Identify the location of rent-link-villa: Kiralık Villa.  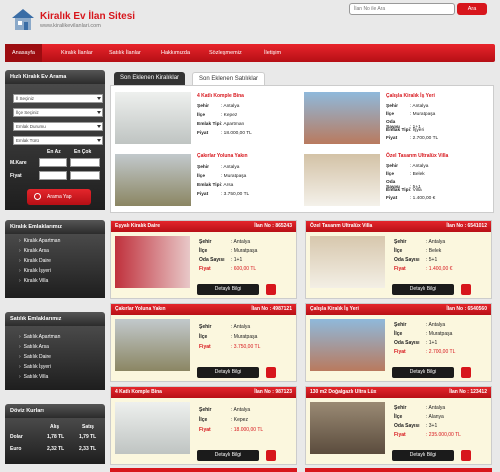
(34, 281).